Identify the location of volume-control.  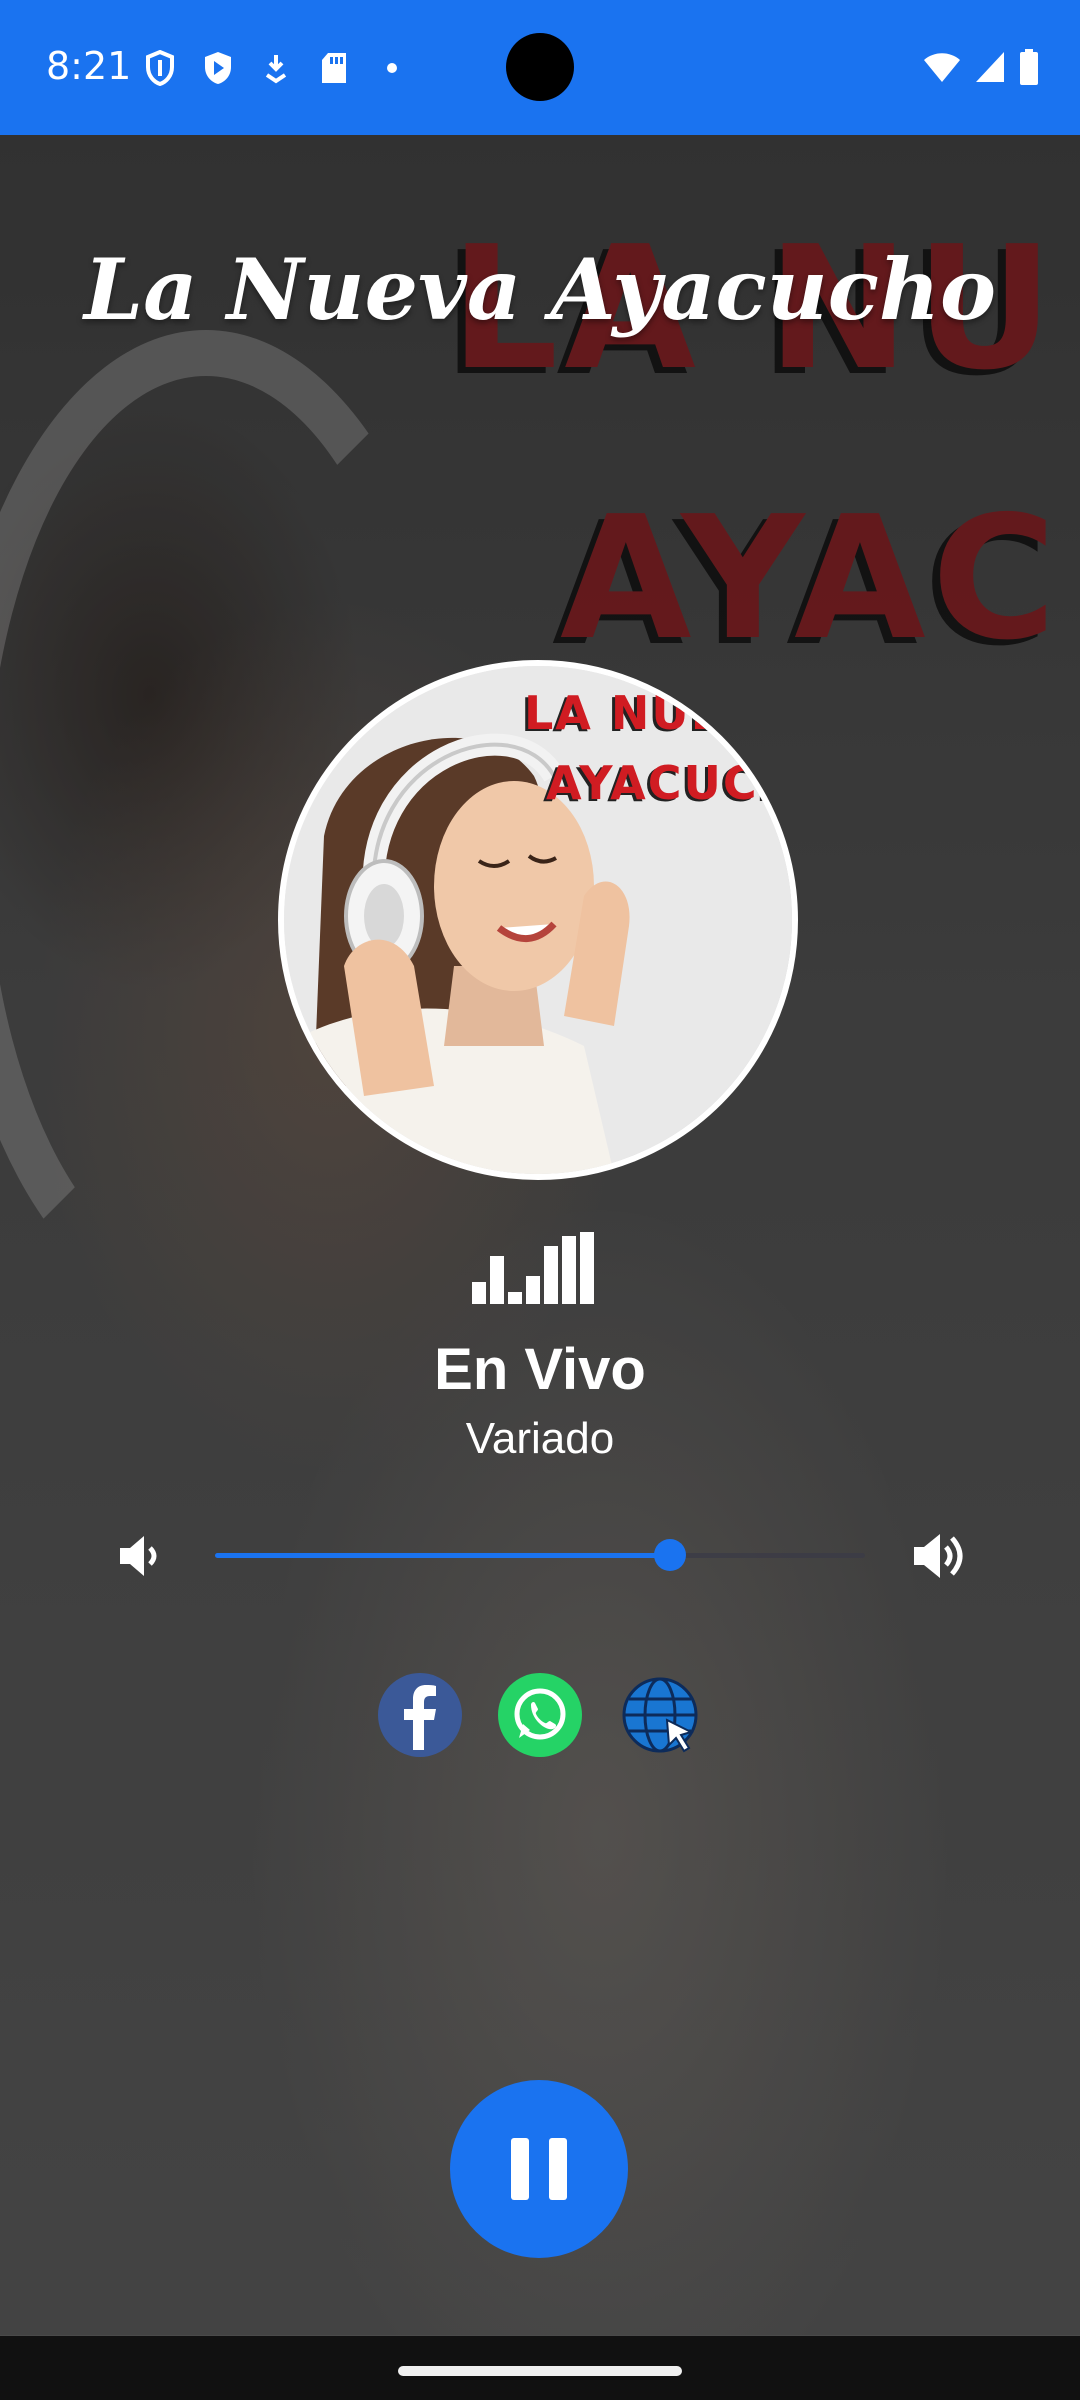
(540, 1555).